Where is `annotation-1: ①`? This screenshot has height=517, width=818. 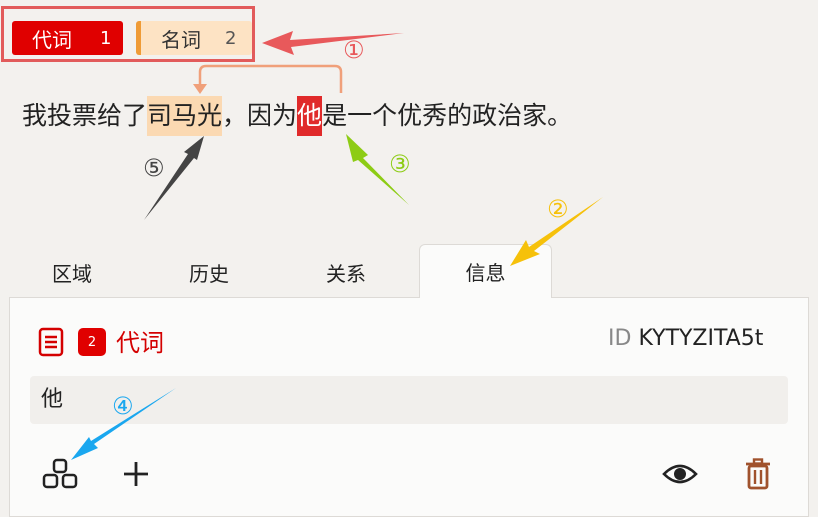 annotation-1: ① is located at coordinates (354, 50).